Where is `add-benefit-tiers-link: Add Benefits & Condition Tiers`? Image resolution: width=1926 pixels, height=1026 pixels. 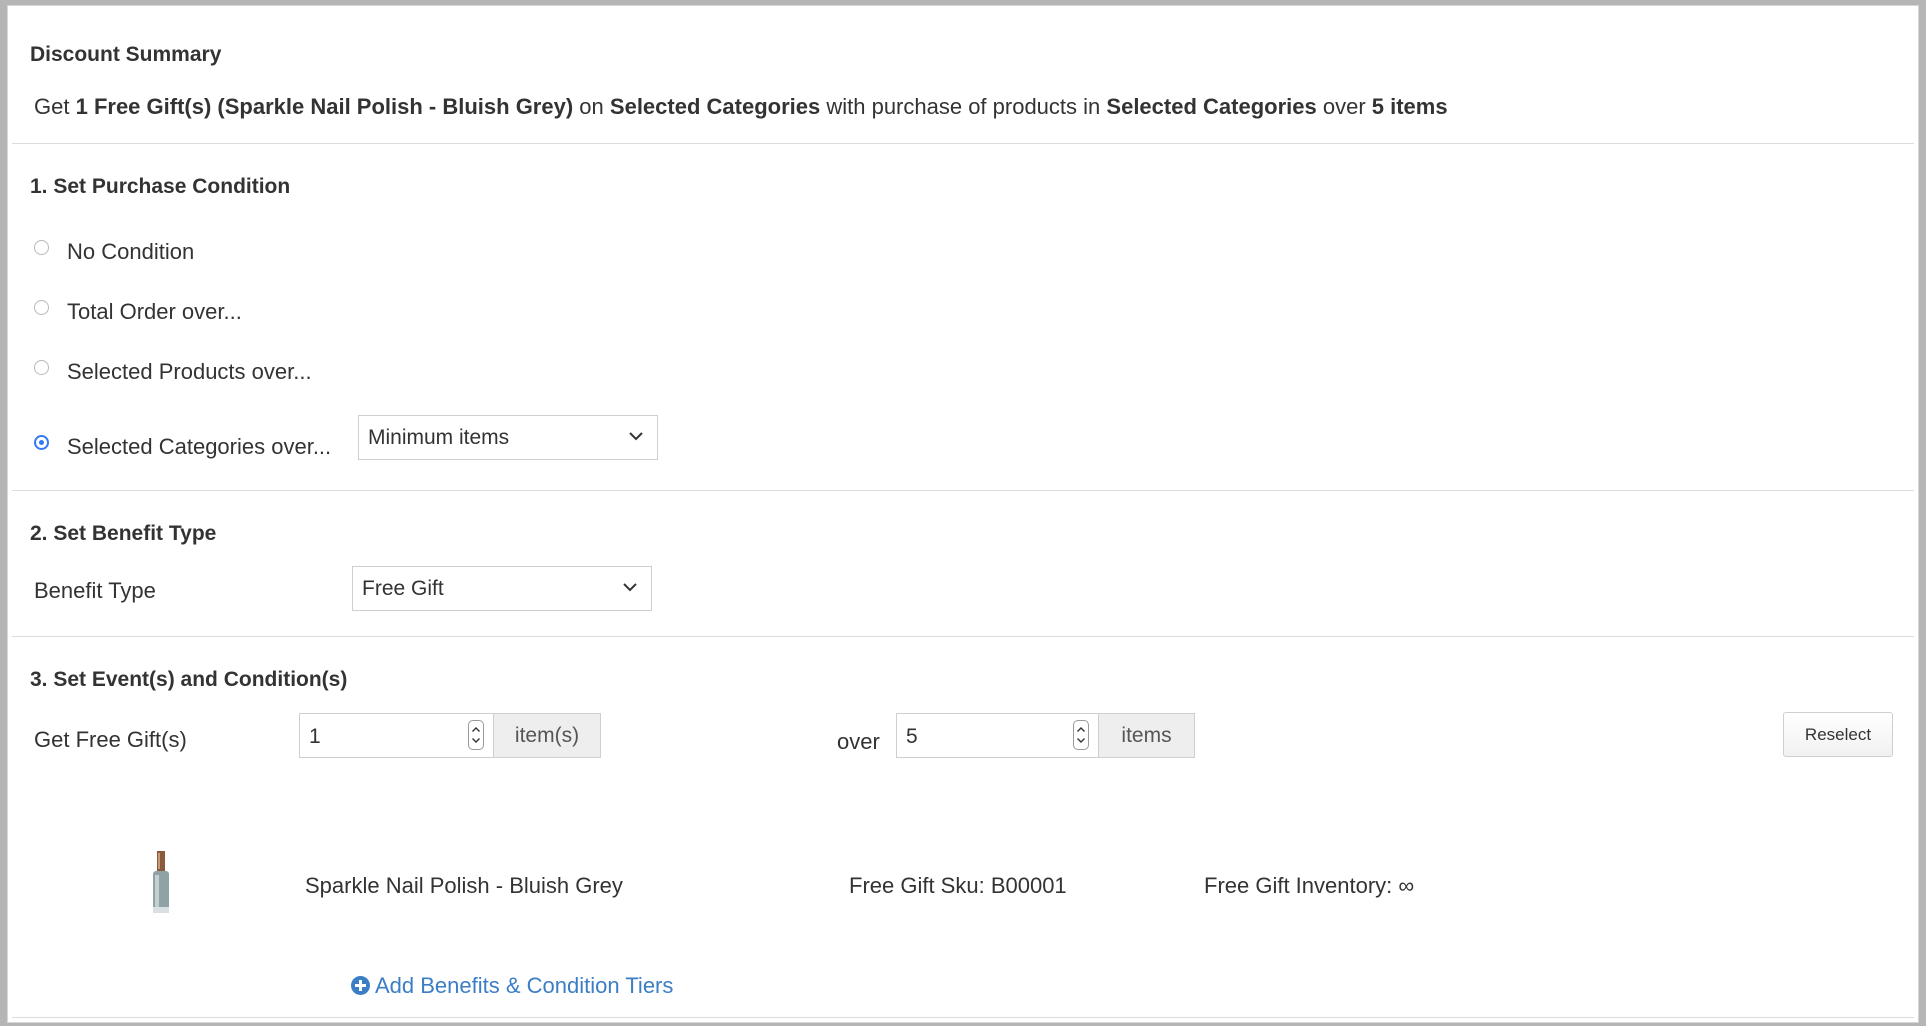 add-benefit-tiers-link: Add Benefits & Condition Tiers is located at coordinates (512, 986).